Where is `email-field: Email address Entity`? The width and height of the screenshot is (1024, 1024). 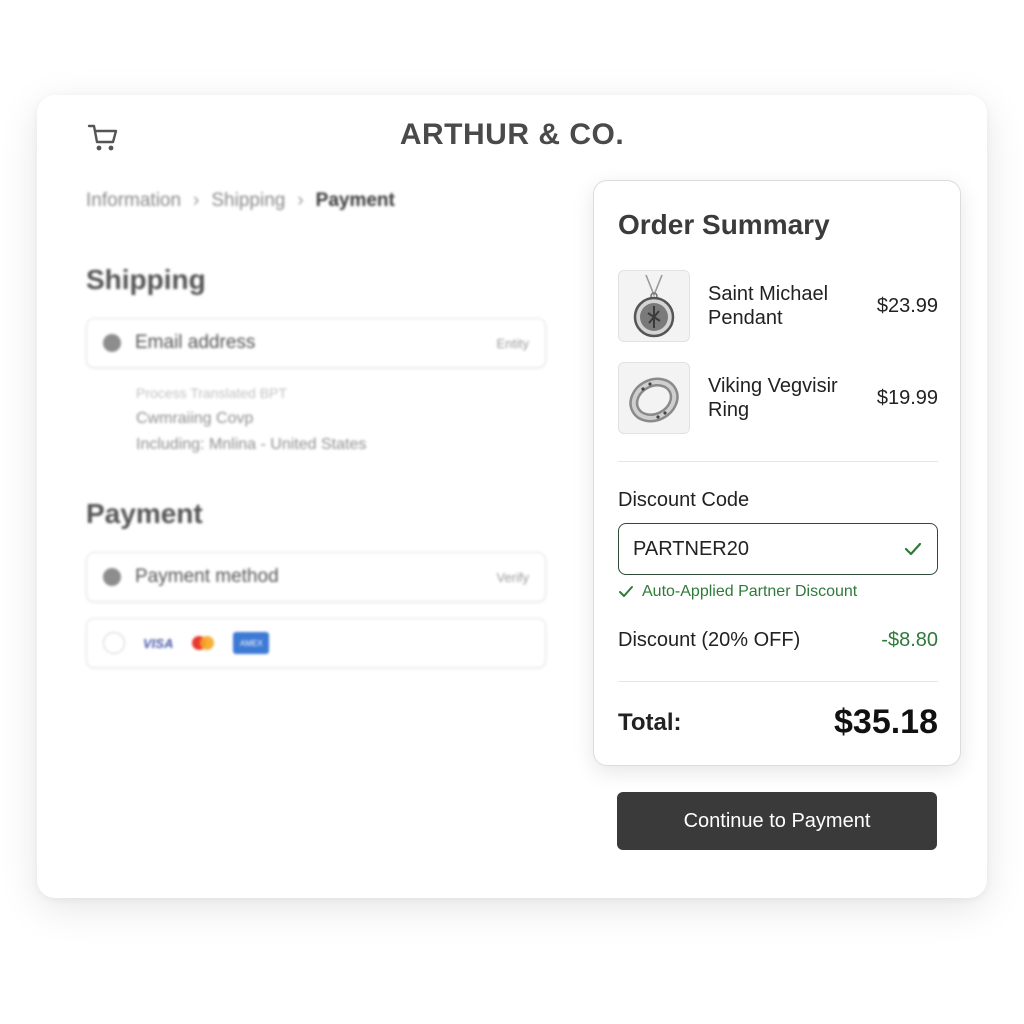
email-field: Email address Entity is located at coordinates (316, 343).